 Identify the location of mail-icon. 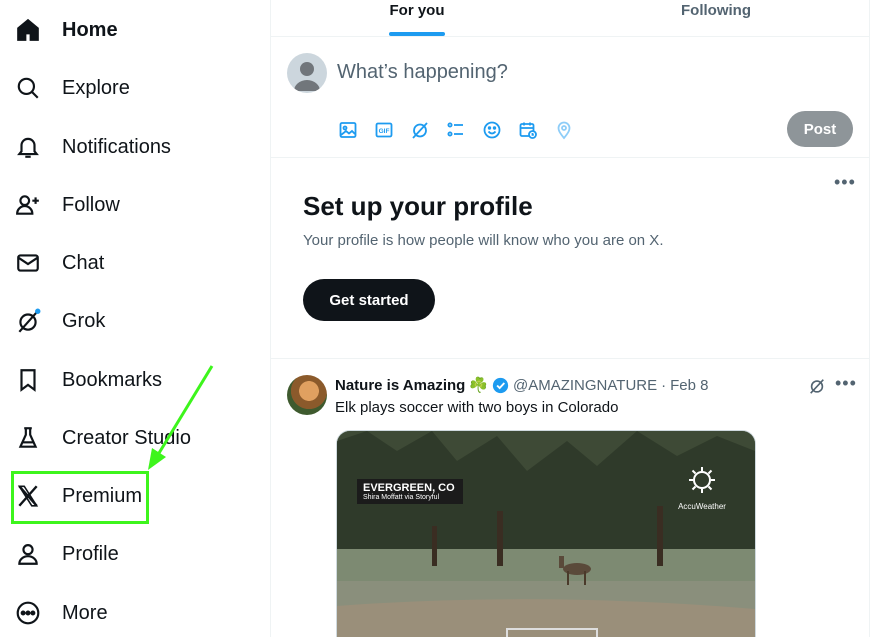
(28, 263).